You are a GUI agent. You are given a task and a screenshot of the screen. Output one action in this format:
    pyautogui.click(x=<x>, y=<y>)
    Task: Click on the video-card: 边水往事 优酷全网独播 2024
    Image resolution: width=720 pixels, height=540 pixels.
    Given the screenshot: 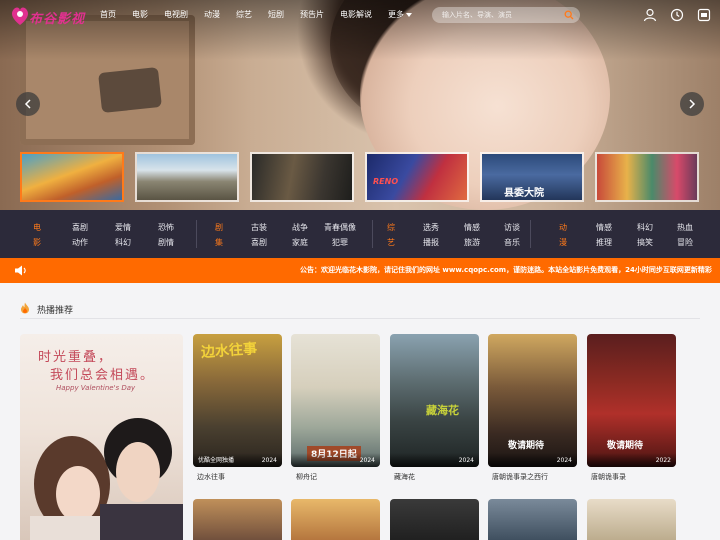 What is the action you would take?
    pyautogui.click(x=237, y=400)
    